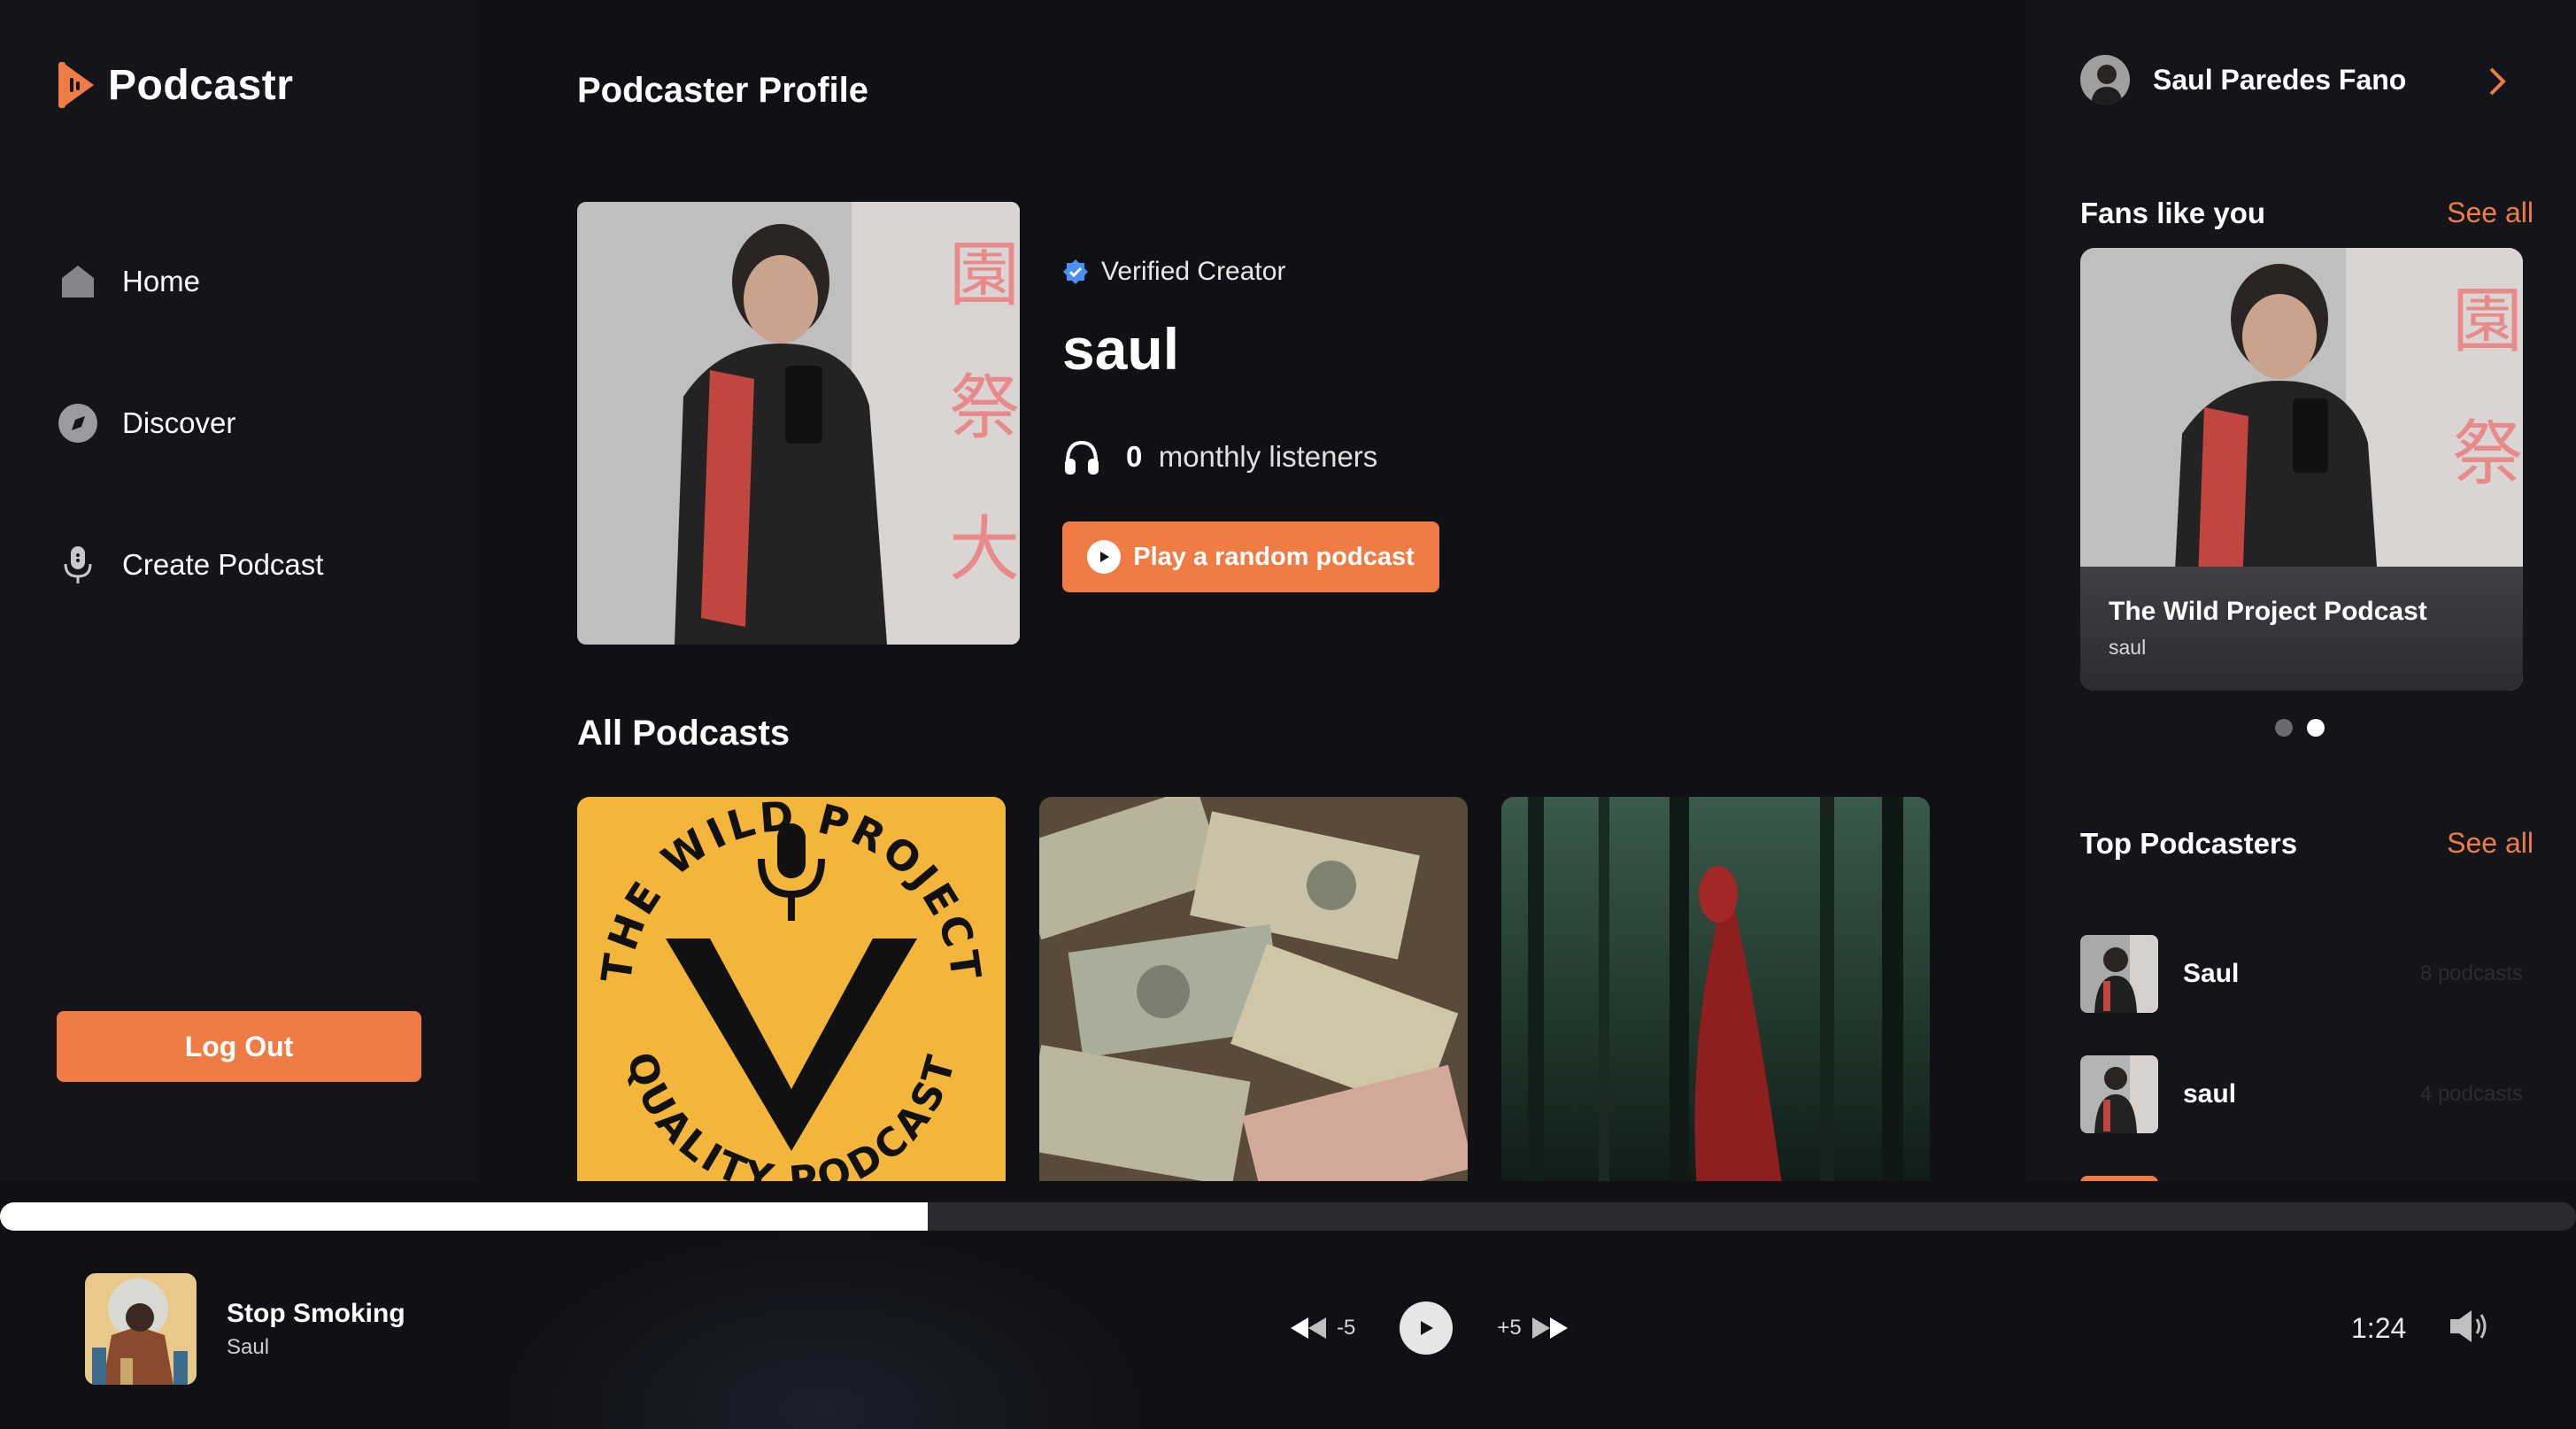 This screenshot has height=1429, width=2576. Describe the element at coordinates (316, 1313) in the screenshot. I see `now-playing-title: Stop Smoking` at that location.